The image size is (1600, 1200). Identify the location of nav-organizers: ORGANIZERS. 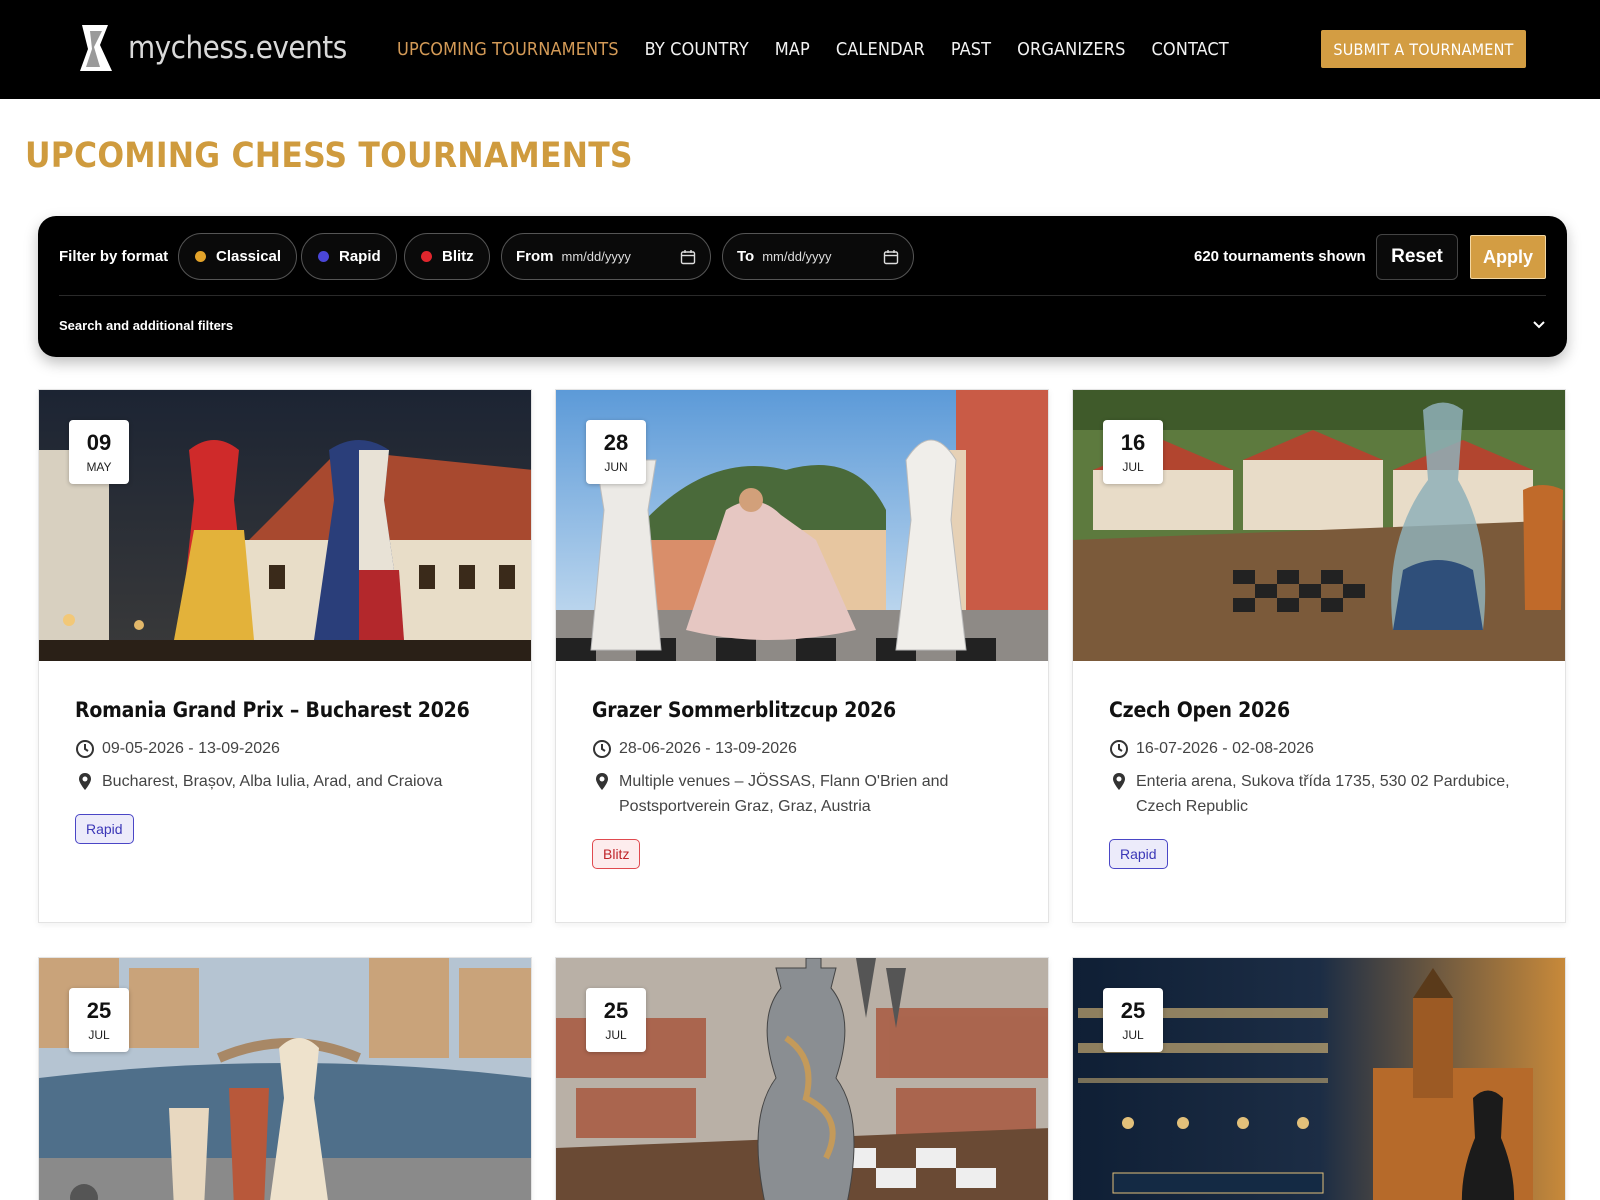
(1071, 49).